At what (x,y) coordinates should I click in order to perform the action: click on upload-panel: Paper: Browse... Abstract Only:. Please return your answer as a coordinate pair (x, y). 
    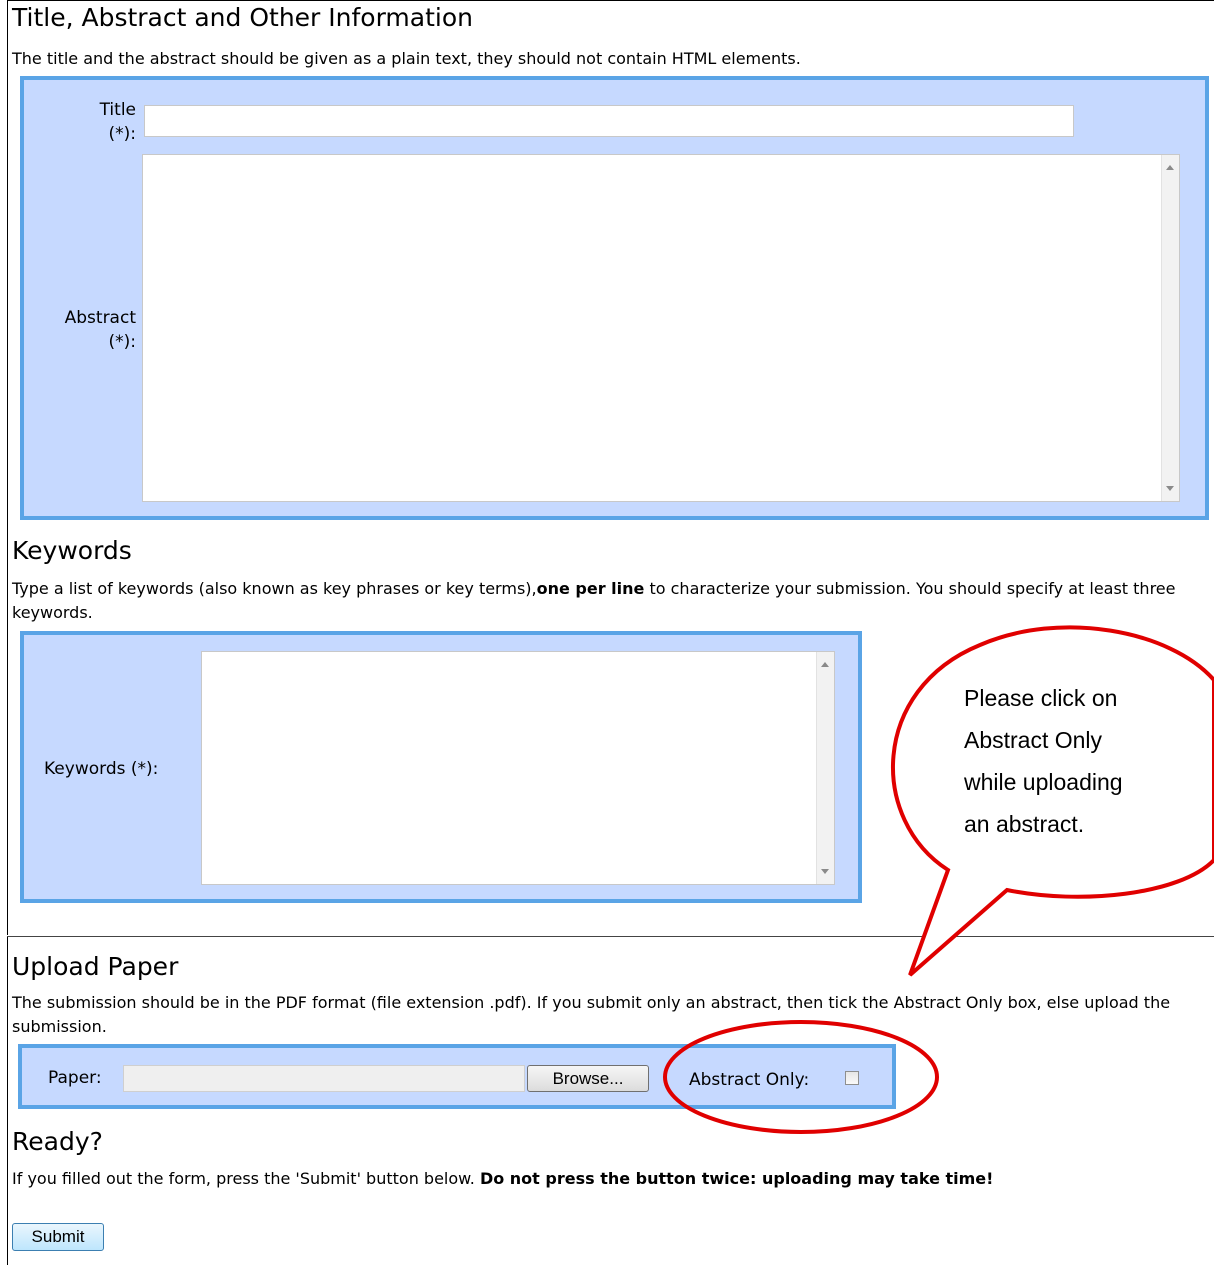
    Looking at the image, I should click on (457, 1076).